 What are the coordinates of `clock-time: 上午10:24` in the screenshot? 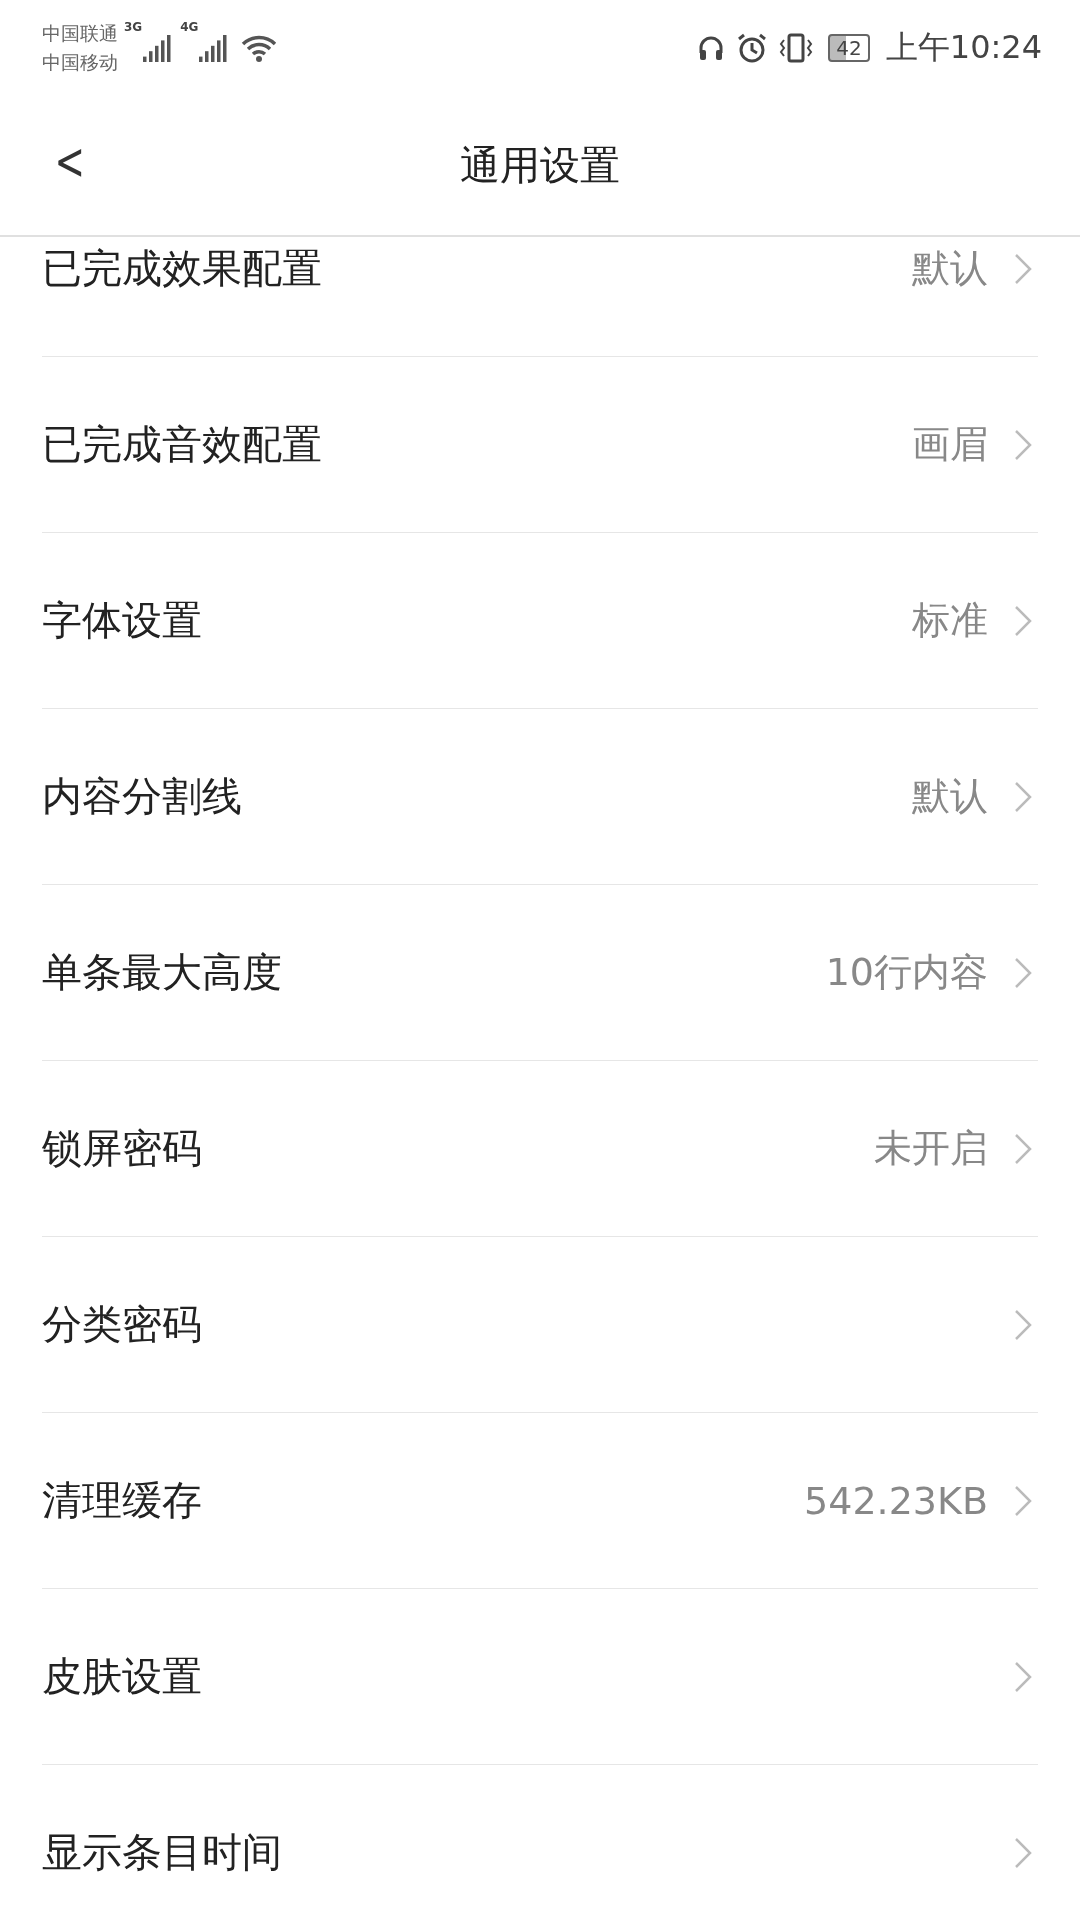 It's located at (963, 47).